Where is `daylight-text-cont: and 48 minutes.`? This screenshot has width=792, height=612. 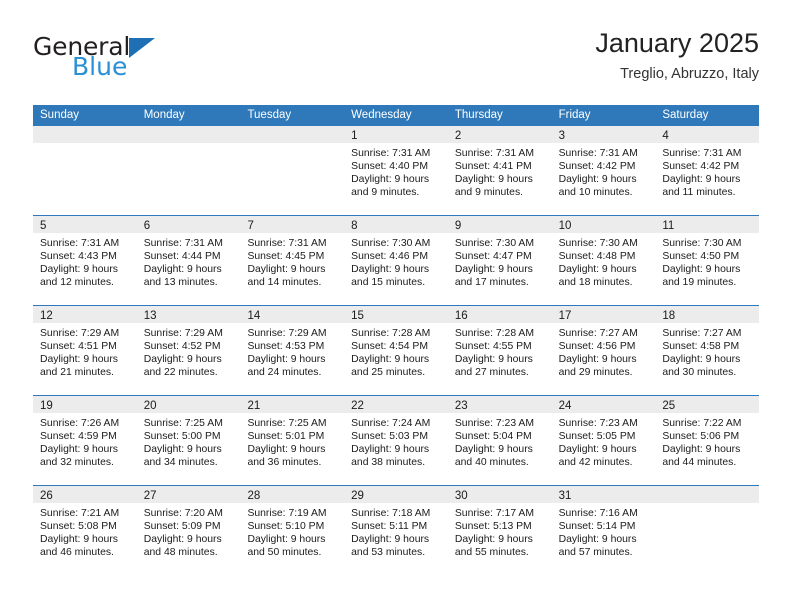
daylight-text-cont: and 48 minutes. is located at coordinates (180, 553).